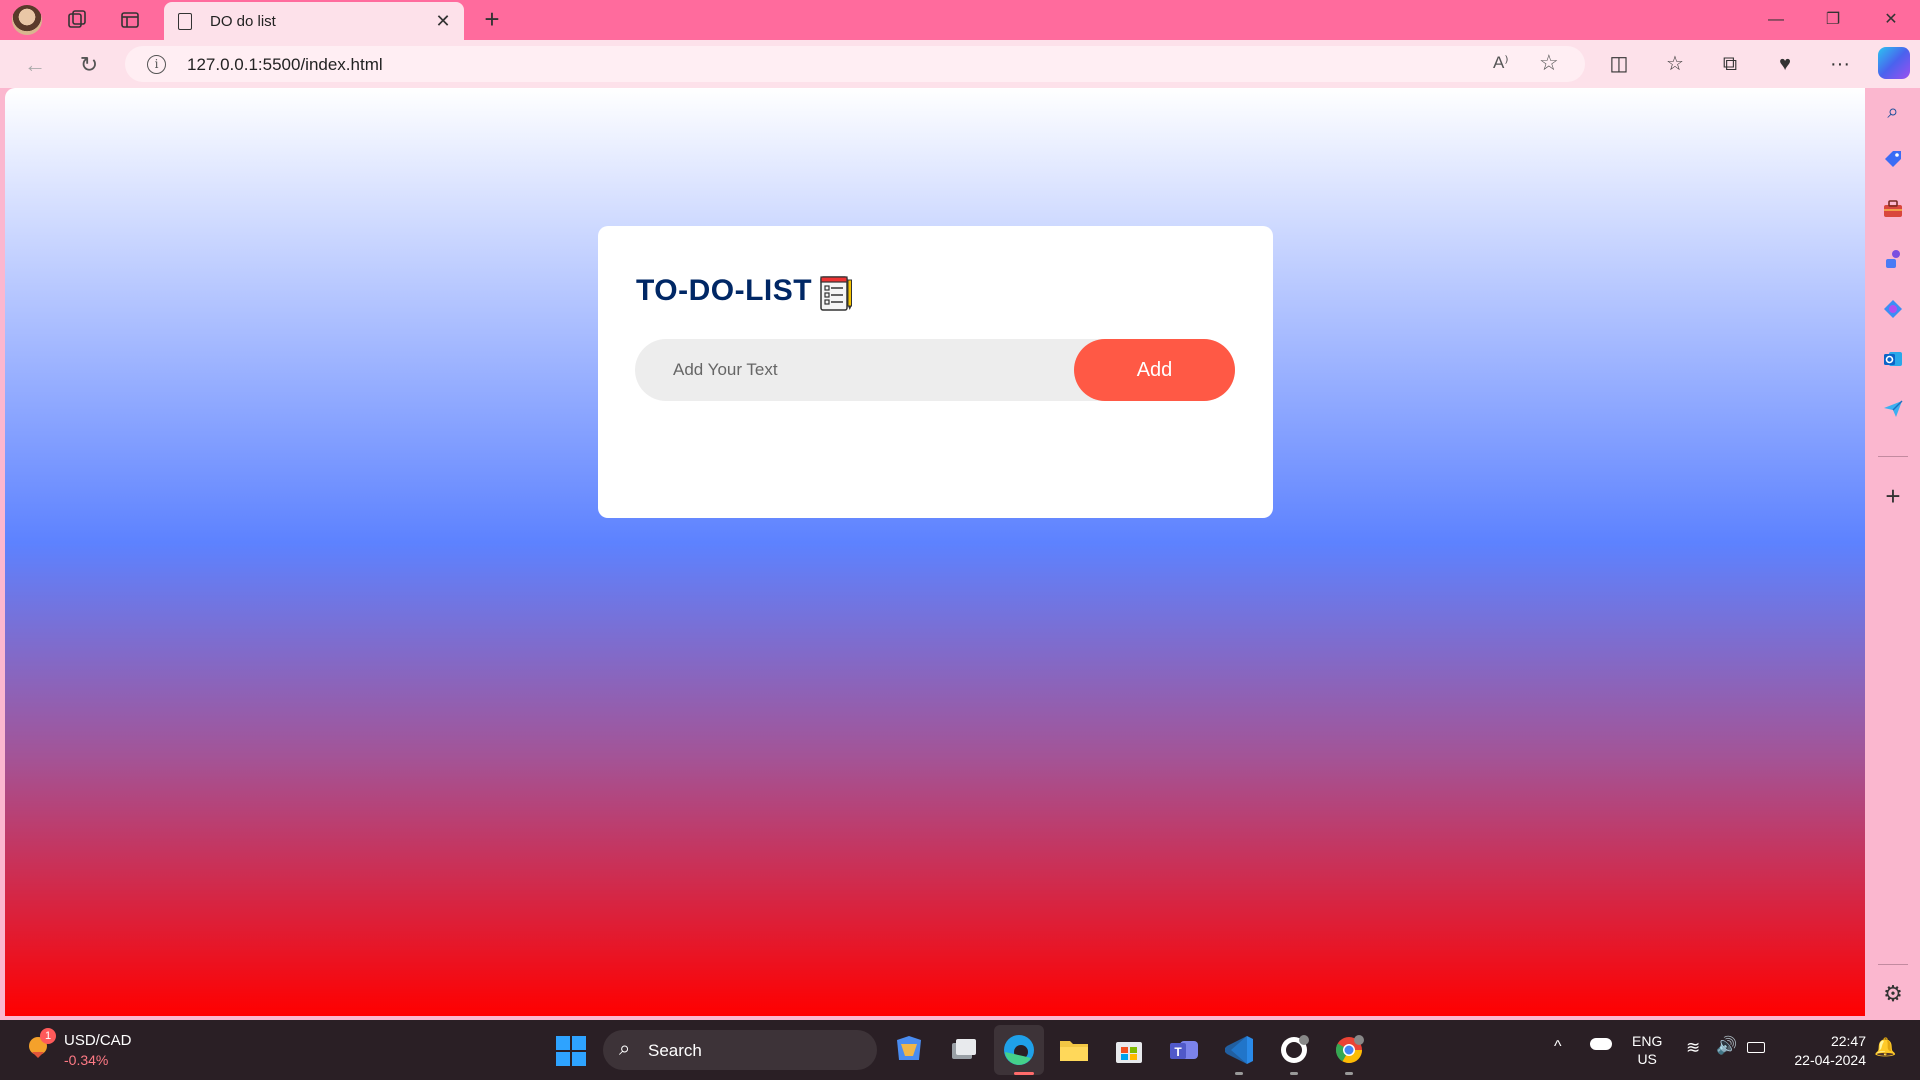  Describe the element at coordinates (1647, 1041) in the screenshot. I see `language-code: ENG` at that location.